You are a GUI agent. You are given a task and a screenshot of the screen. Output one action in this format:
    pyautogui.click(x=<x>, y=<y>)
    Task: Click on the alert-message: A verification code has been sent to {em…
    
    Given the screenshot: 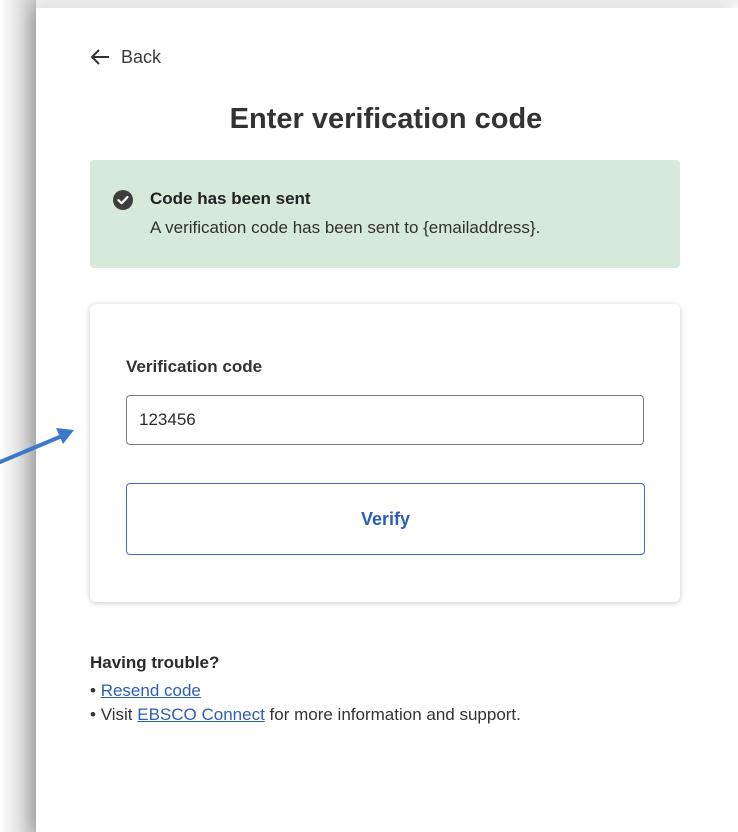 What is the action you would take?
    pyautogui.click(x=345, y=227)
    